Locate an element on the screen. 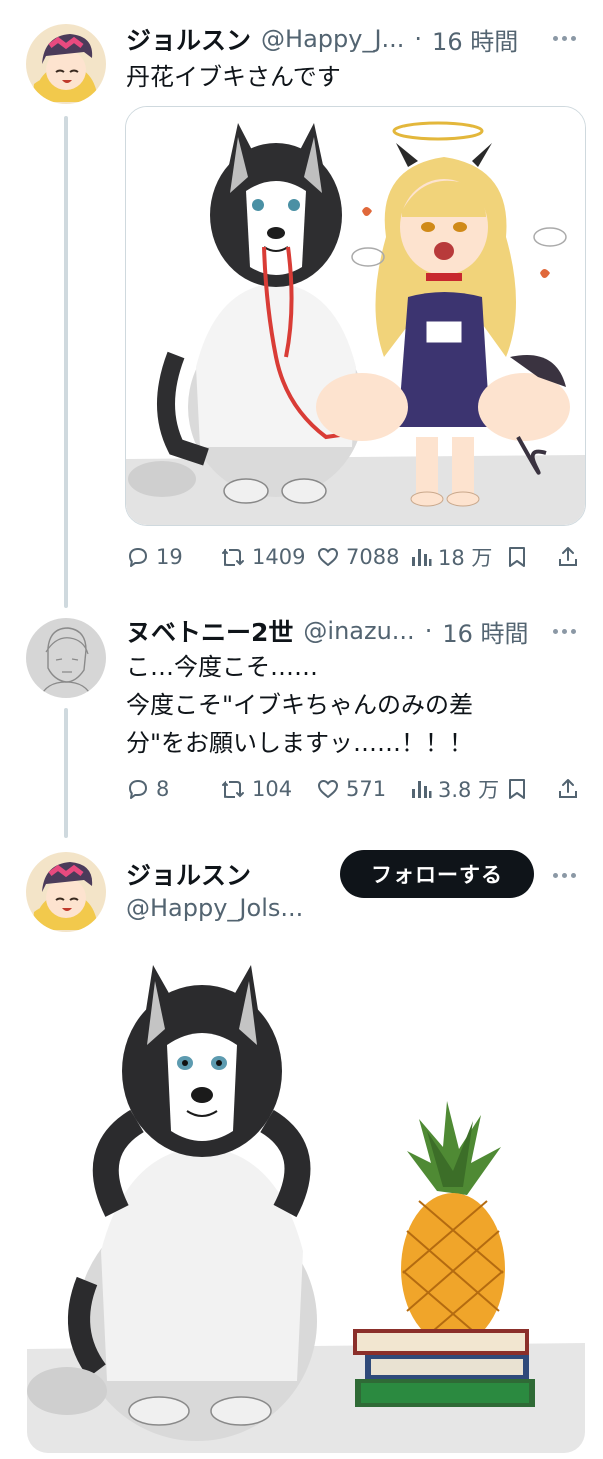  reply-count: 8 is located at coordinates (163, 789).